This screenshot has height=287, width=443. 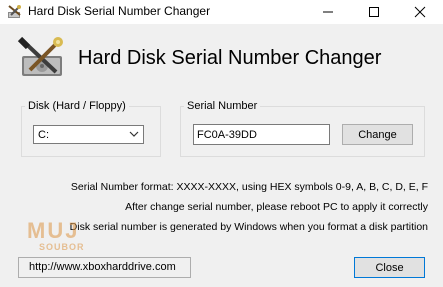 I want to click on window-title: Hard Disk Serial Number Changer, so click(x=119, y=11).